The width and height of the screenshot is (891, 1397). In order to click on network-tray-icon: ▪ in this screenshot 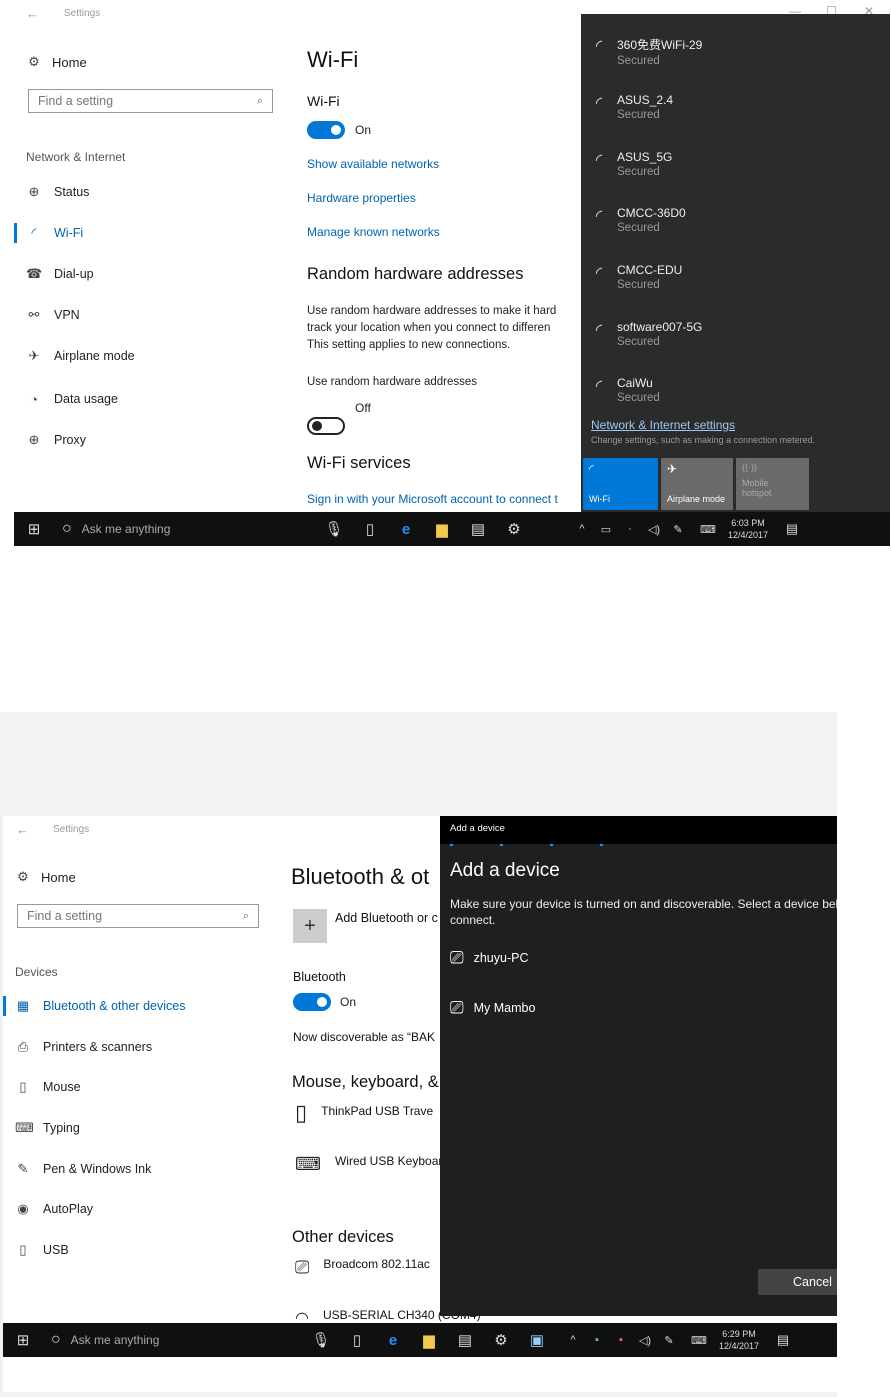, I will do `click(621, 1340)`.